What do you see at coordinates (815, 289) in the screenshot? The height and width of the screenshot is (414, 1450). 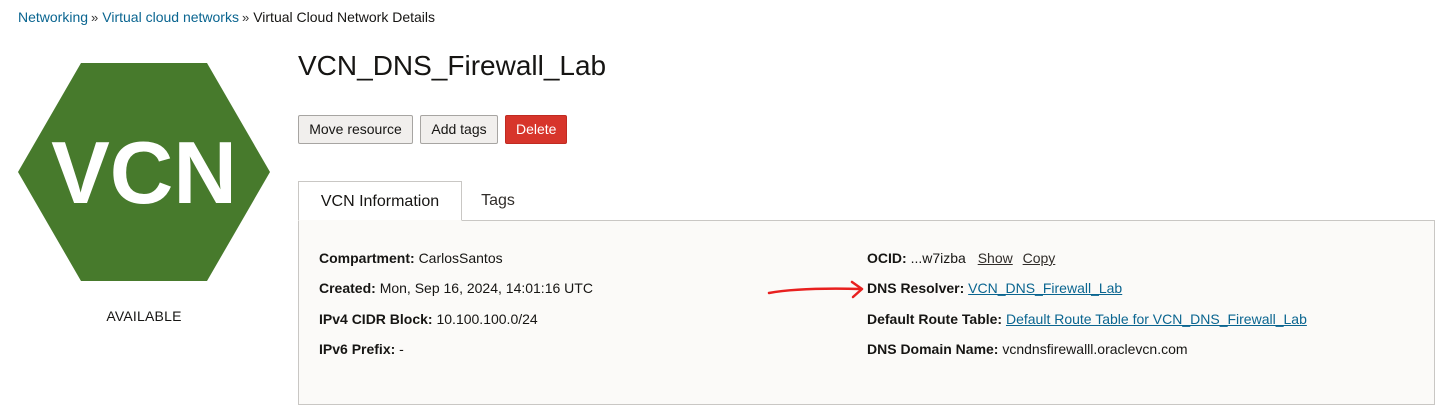 I see `annotation-arrow-icon` at bounding box center [815, 289].